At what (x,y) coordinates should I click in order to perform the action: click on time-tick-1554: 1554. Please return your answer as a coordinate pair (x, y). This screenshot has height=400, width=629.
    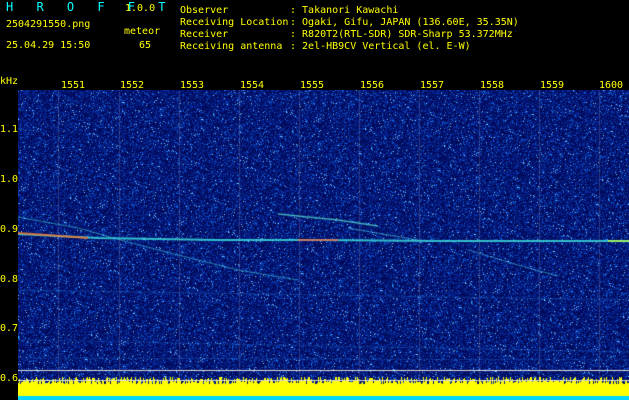
    Looking at the image, I should click on (252, 85).